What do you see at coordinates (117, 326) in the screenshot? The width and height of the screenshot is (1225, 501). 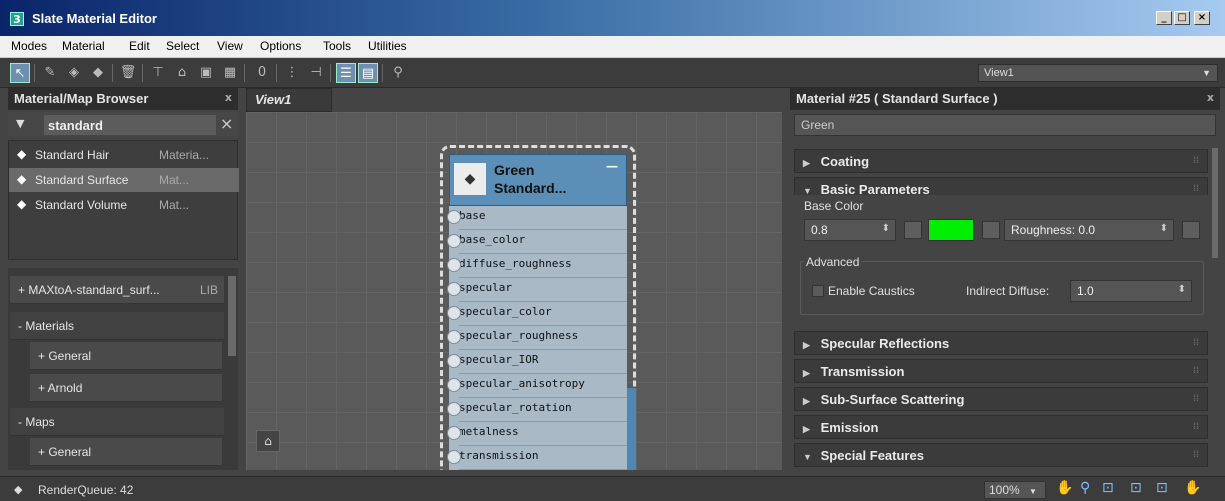 I see `group-materials: - Materials` at bounding box center [117, 326].